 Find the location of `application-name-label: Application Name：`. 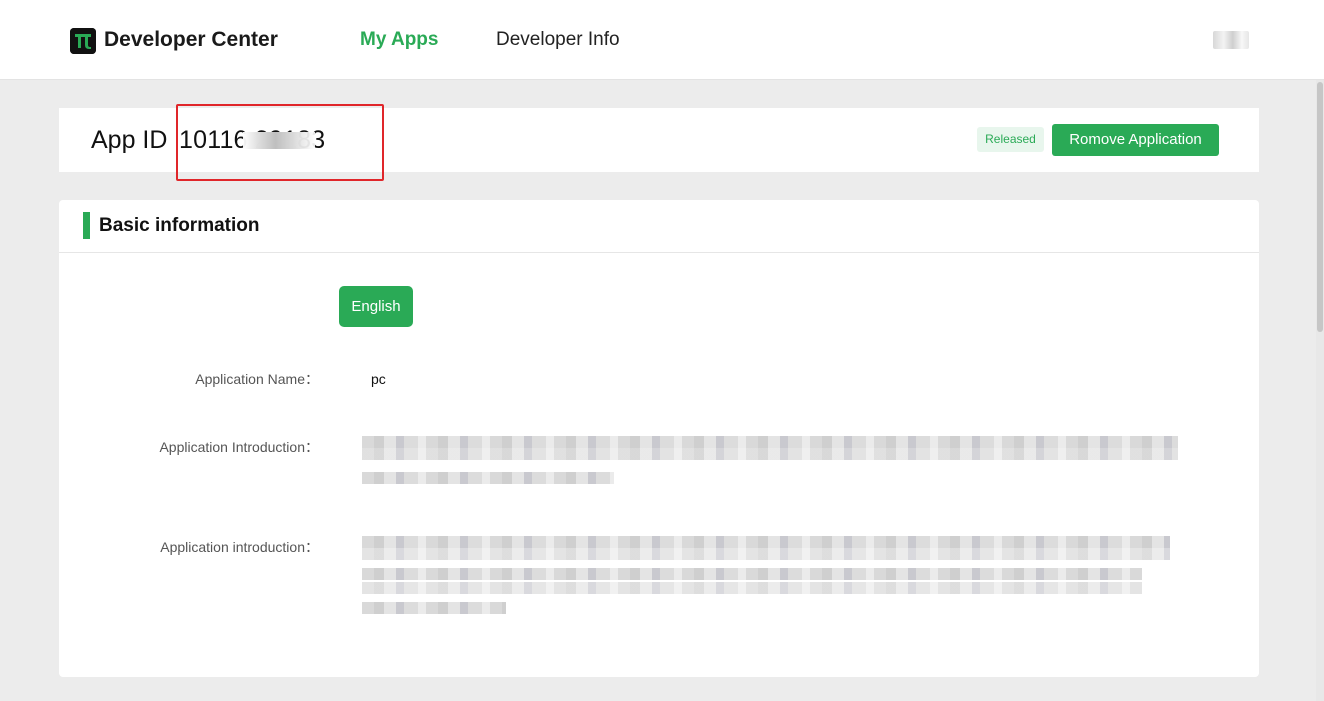

application-name-label: Application Name： is located at coordinates (257, 379).